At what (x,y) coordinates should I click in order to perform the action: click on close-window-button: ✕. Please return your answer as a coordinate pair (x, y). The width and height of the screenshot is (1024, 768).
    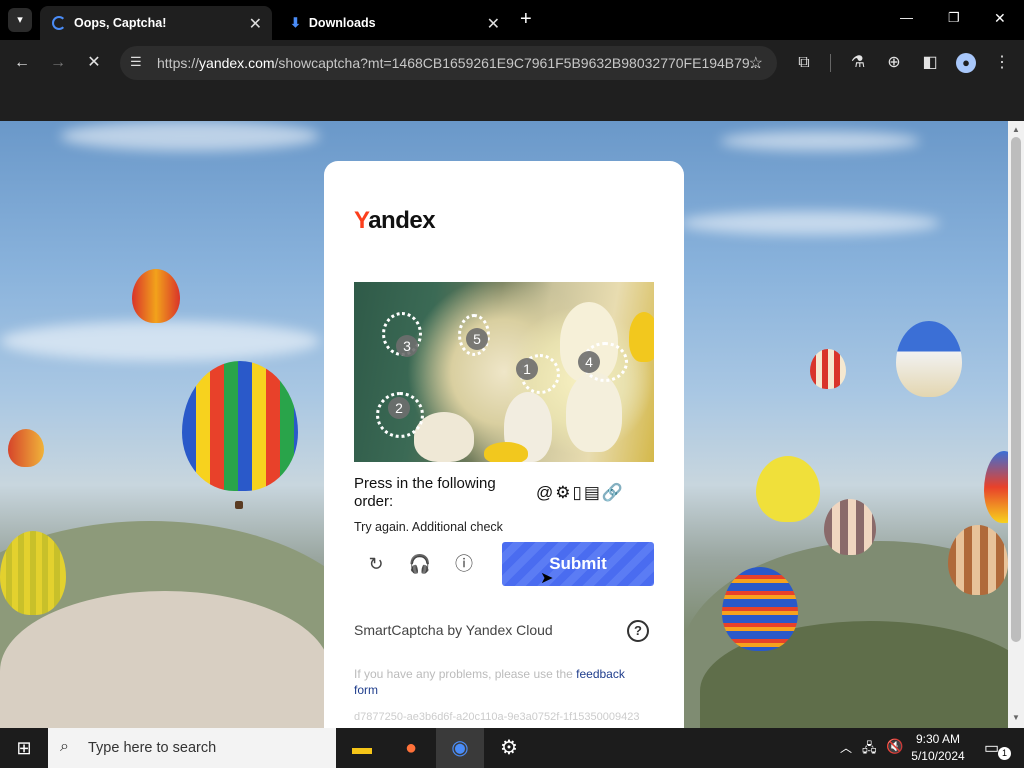
    Looking at the image, I should click on (1000, 18).